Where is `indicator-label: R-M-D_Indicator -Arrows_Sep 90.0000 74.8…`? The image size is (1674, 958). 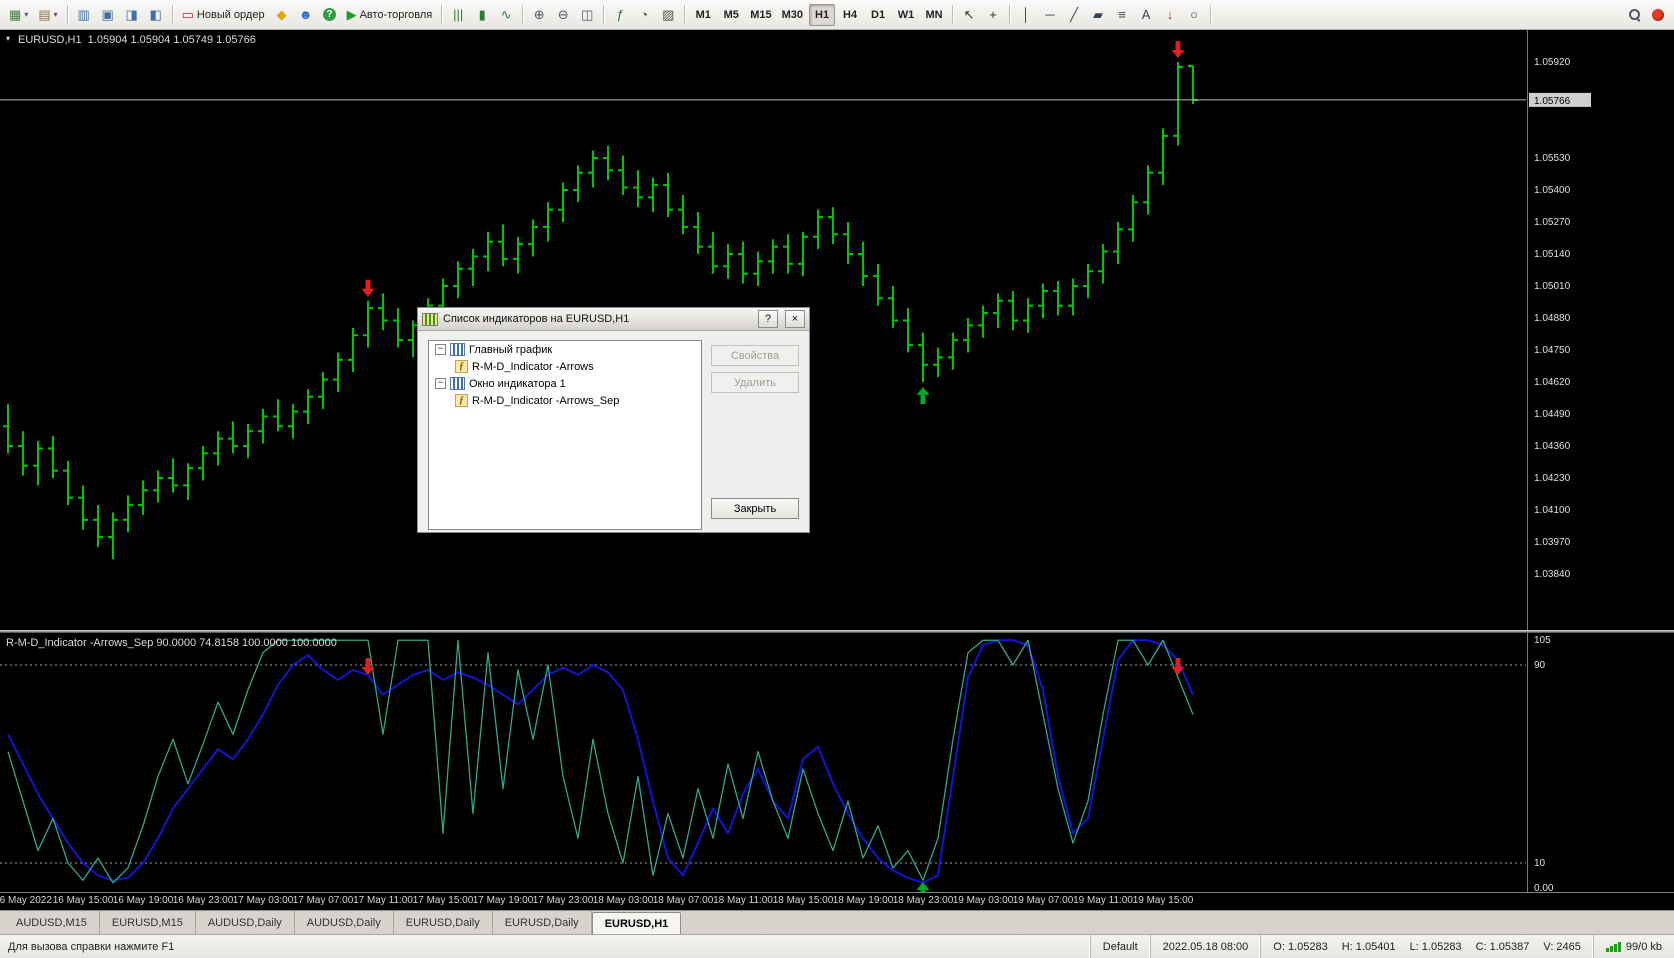 indicator-label: R-M-D_Indicator -Arrows_Sep 90.0000 74.8… is located at coordinates (171, 643).